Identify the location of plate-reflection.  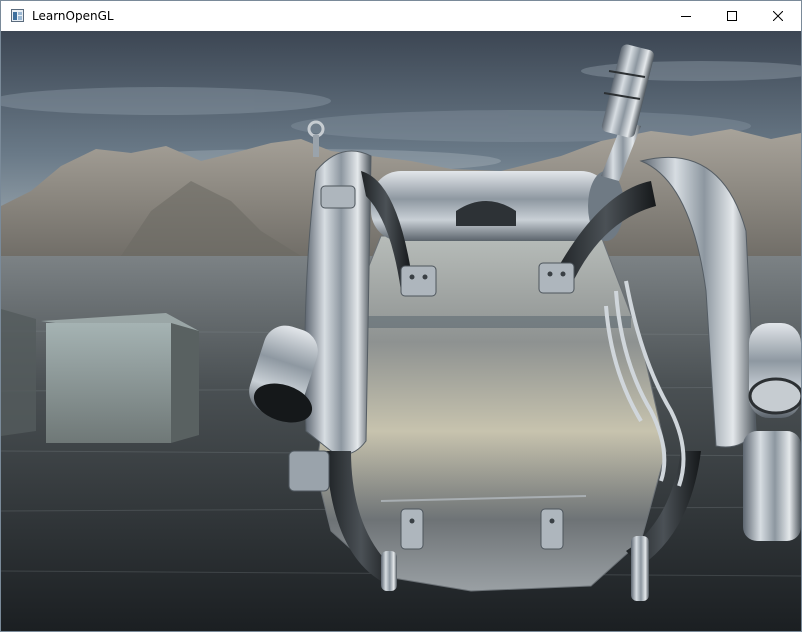
(481, 322).